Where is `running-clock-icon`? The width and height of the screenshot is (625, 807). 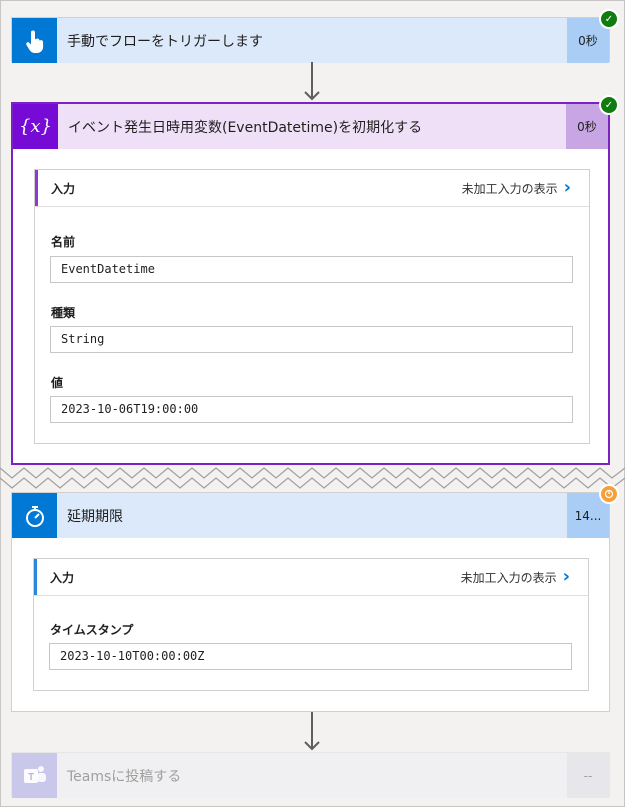 running-clock-icon is located at coordinates (609, 494).